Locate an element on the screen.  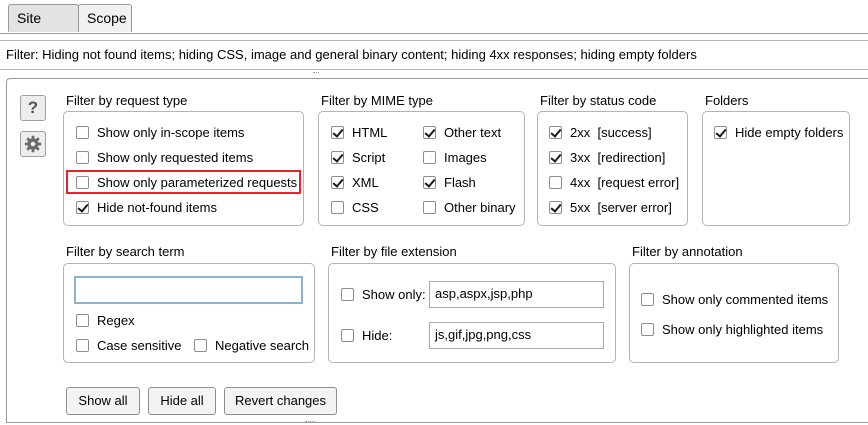
gear-icon is located at coordinates (33, 144).